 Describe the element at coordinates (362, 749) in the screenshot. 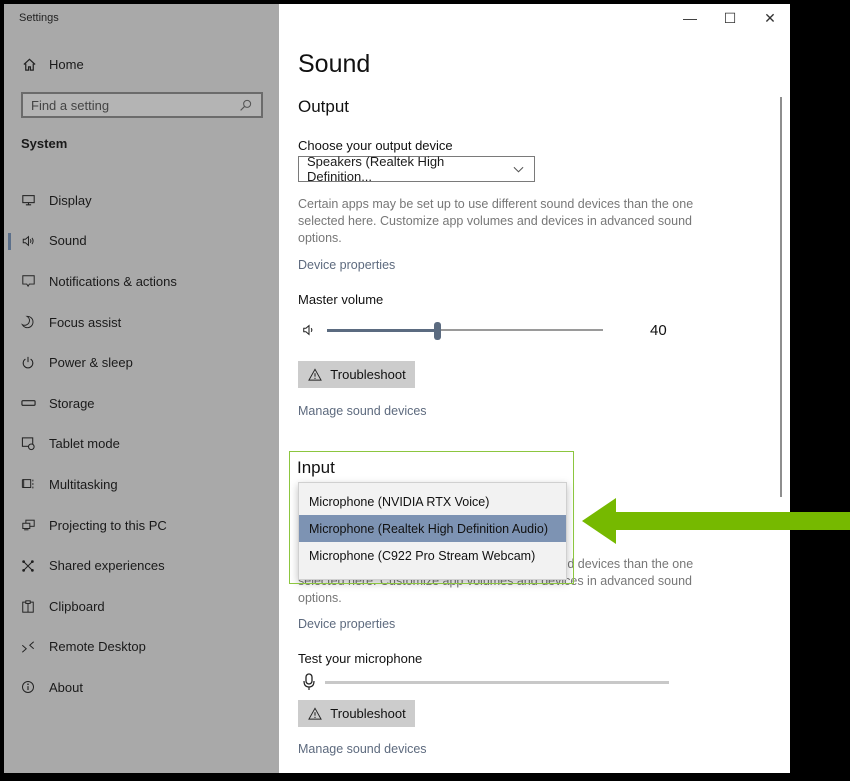

I see `input-manage-devices-link: Manage sound devices` at that location.